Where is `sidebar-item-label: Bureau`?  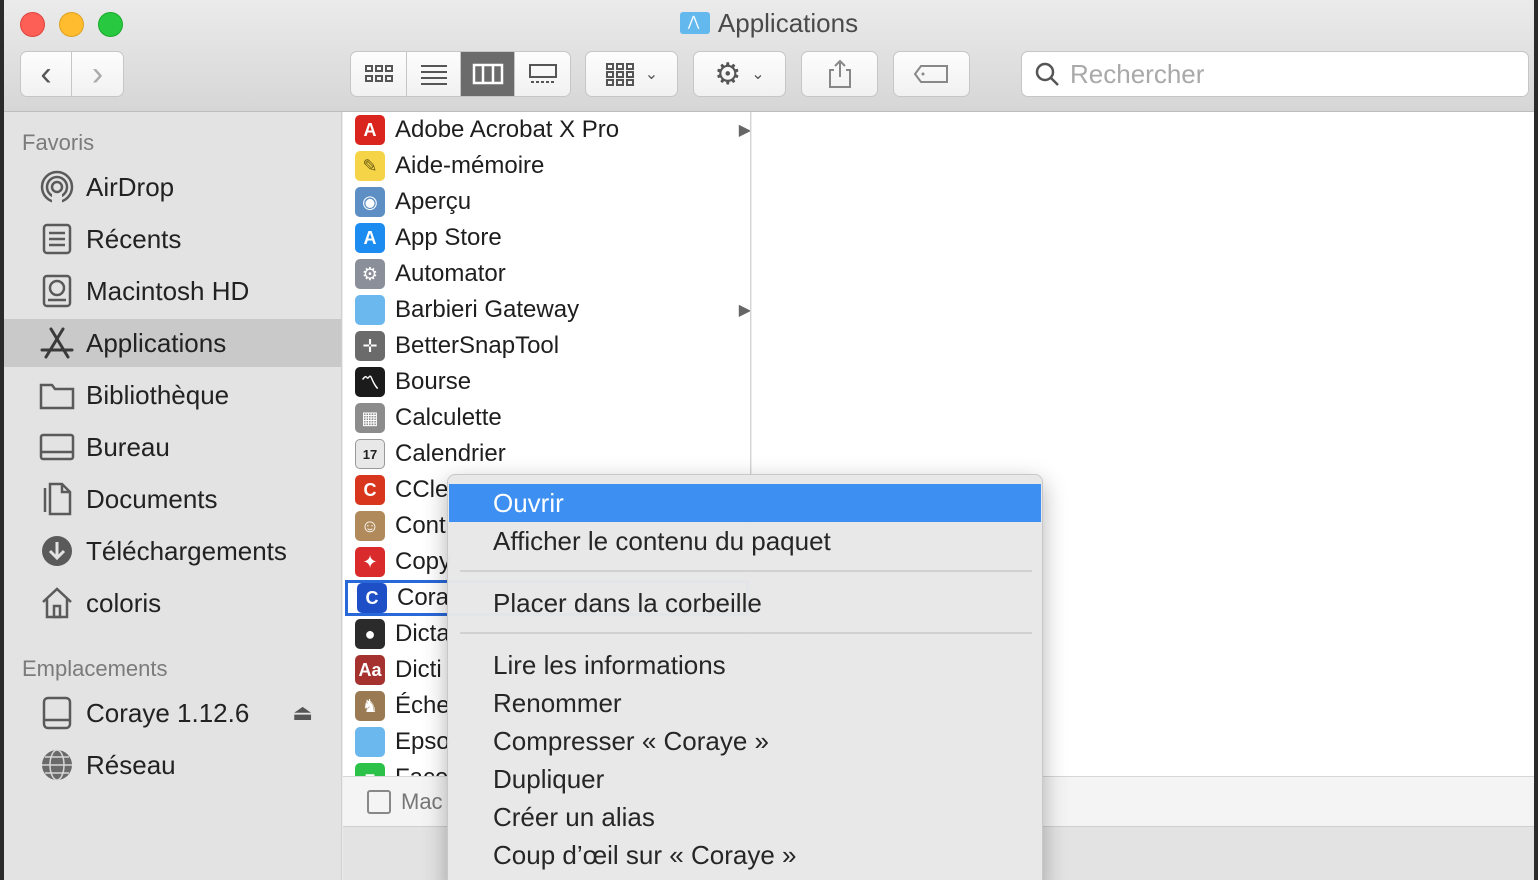
sidebar-item-label: Bureau is located at coordinates (128, 446).